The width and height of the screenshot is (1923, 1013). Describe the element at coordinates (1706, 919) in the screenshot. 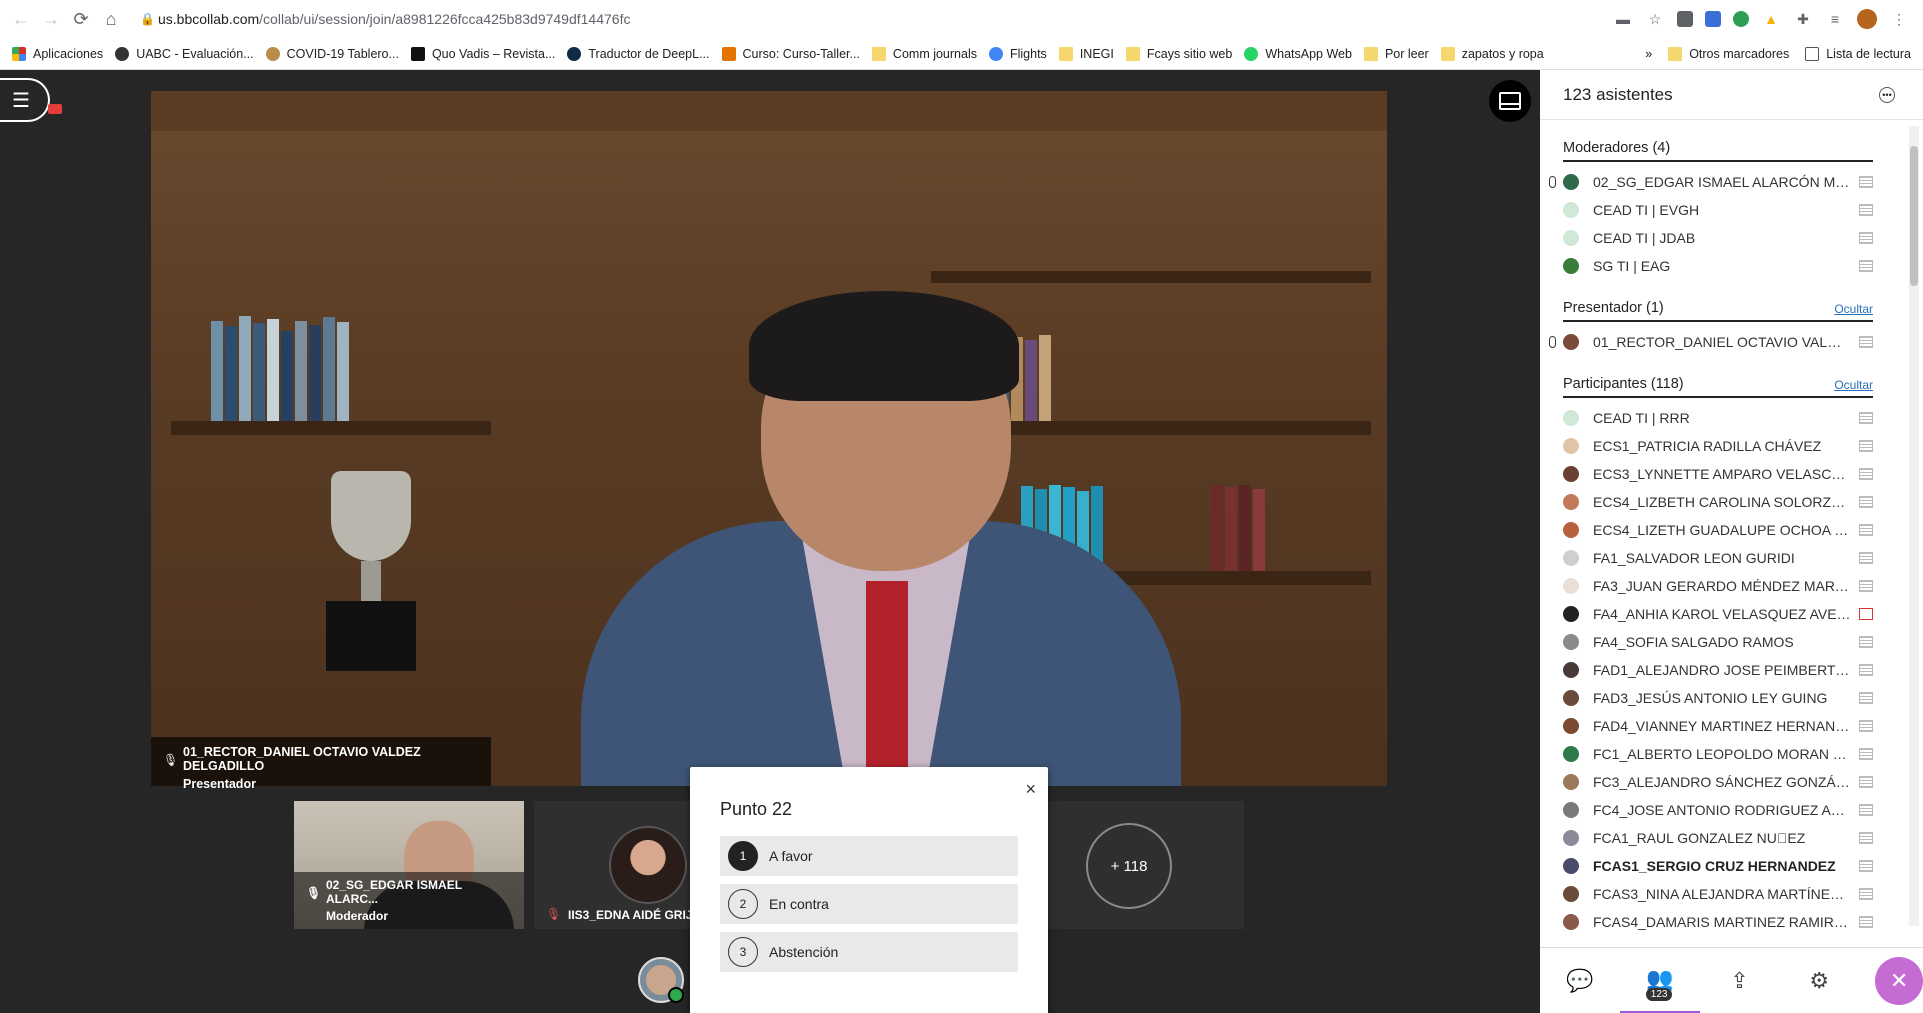

I see `list-item: FCAS4_DAMARIS MARTINEZ RAMIREZ` at that location.